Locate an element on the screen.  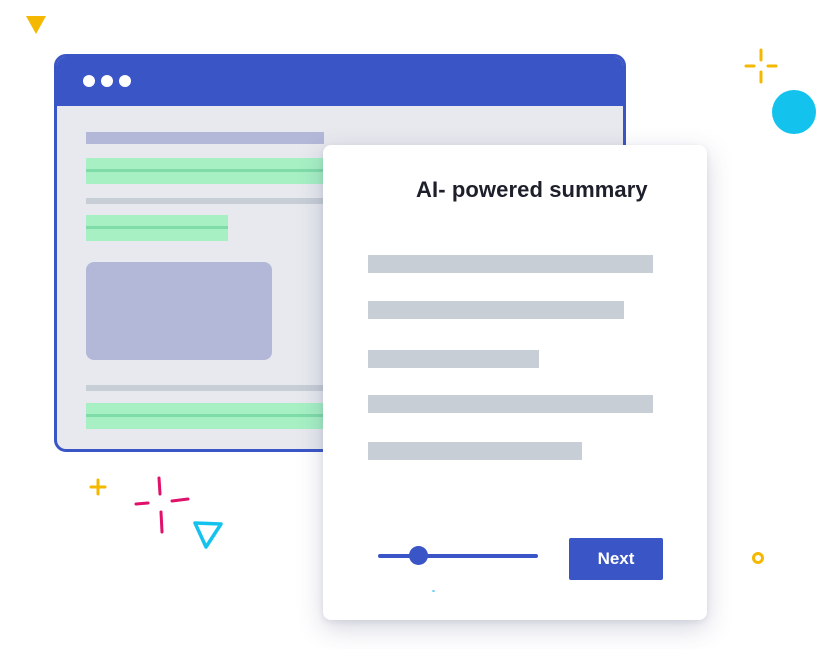
cyan-triangle-outline-icon is located at coordinates (208, 535).